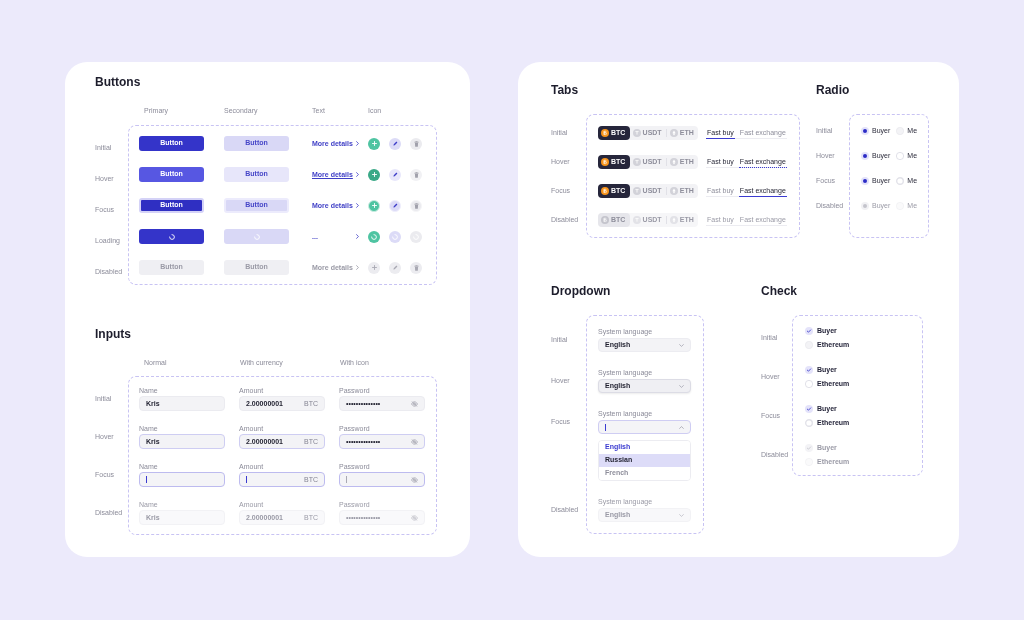 Image resolution: width=1024 pixels, height=620 pixels. What do you see at coordinates (113, 334) in the screenshot?
I see `section-title: Inputs` at bounding box center [113, 334].